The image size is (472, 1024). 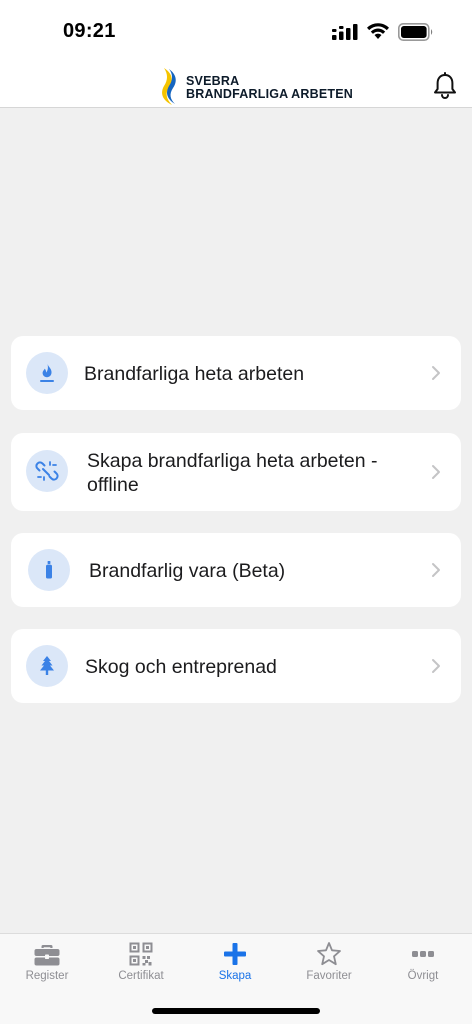 What do you see at coordinates (194, 374) in the screenshot?
I see `menu-item-label: Brandfarliga heta arbeten` at bounding box center [194, 374].